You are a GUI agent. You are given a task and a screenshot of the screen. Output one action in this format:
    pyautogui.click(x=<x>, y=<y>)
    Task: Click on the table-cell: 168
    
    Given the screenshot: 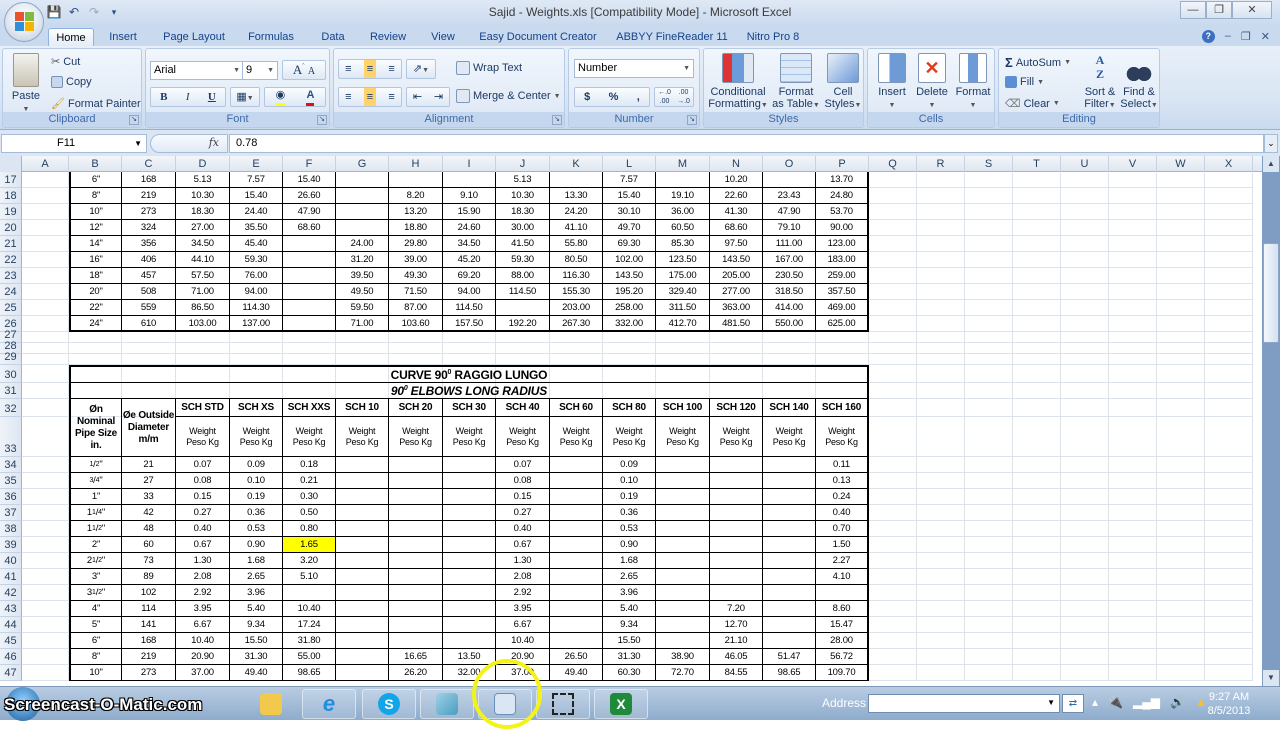 What is the action you would take?
    pyautogui.click(x=149, y=180)
    